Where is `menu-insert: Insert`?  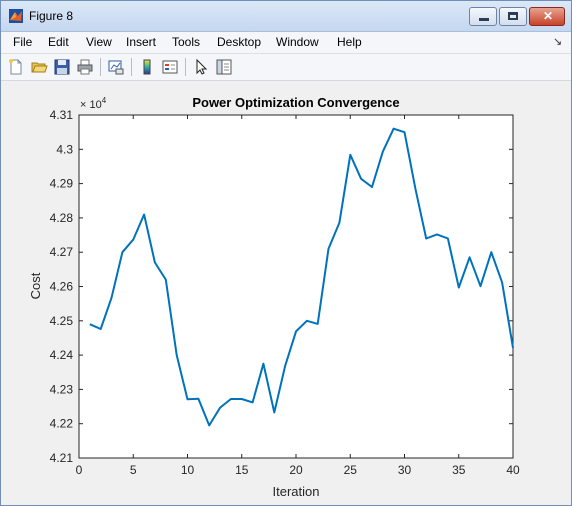 menu-insert: Insert is located at coordinates (141, 42).